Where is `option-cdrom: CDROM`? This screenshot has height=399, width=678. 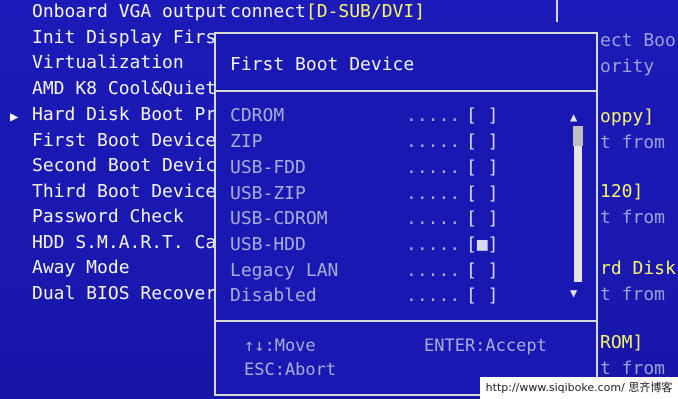
option-cdrom: CDROM is located at coordinates (257, 116).